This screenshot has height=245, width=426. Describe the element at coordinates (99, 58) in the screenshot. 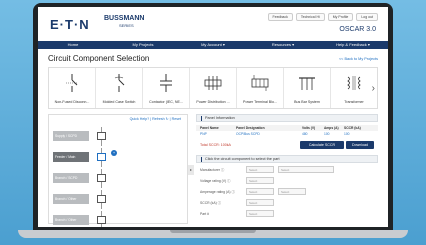

I see `page-title: Circuit Component Selection` at that location.